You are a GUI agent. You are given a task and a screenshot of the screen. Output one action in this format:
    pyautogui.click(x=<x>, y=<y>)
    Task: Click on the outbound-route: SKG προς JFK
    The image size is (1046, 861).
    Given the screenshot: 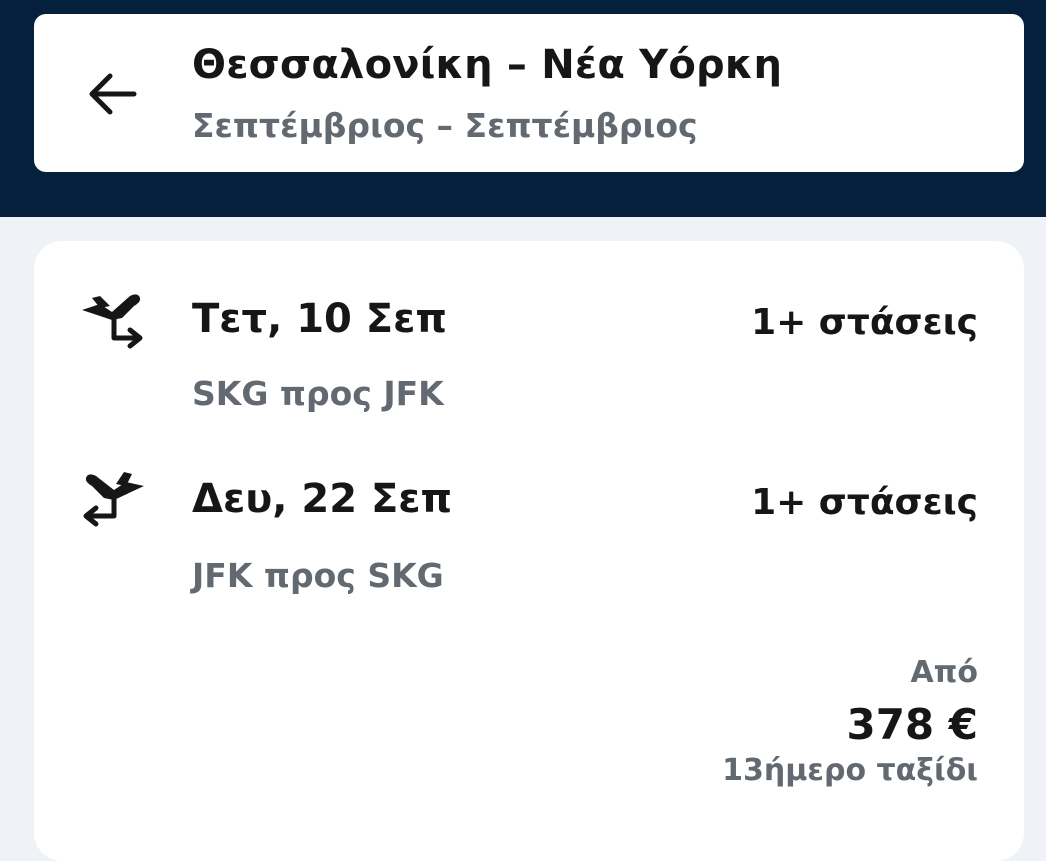 What is the action you would take?
    pyautogui.click(x=318, y=393)
    